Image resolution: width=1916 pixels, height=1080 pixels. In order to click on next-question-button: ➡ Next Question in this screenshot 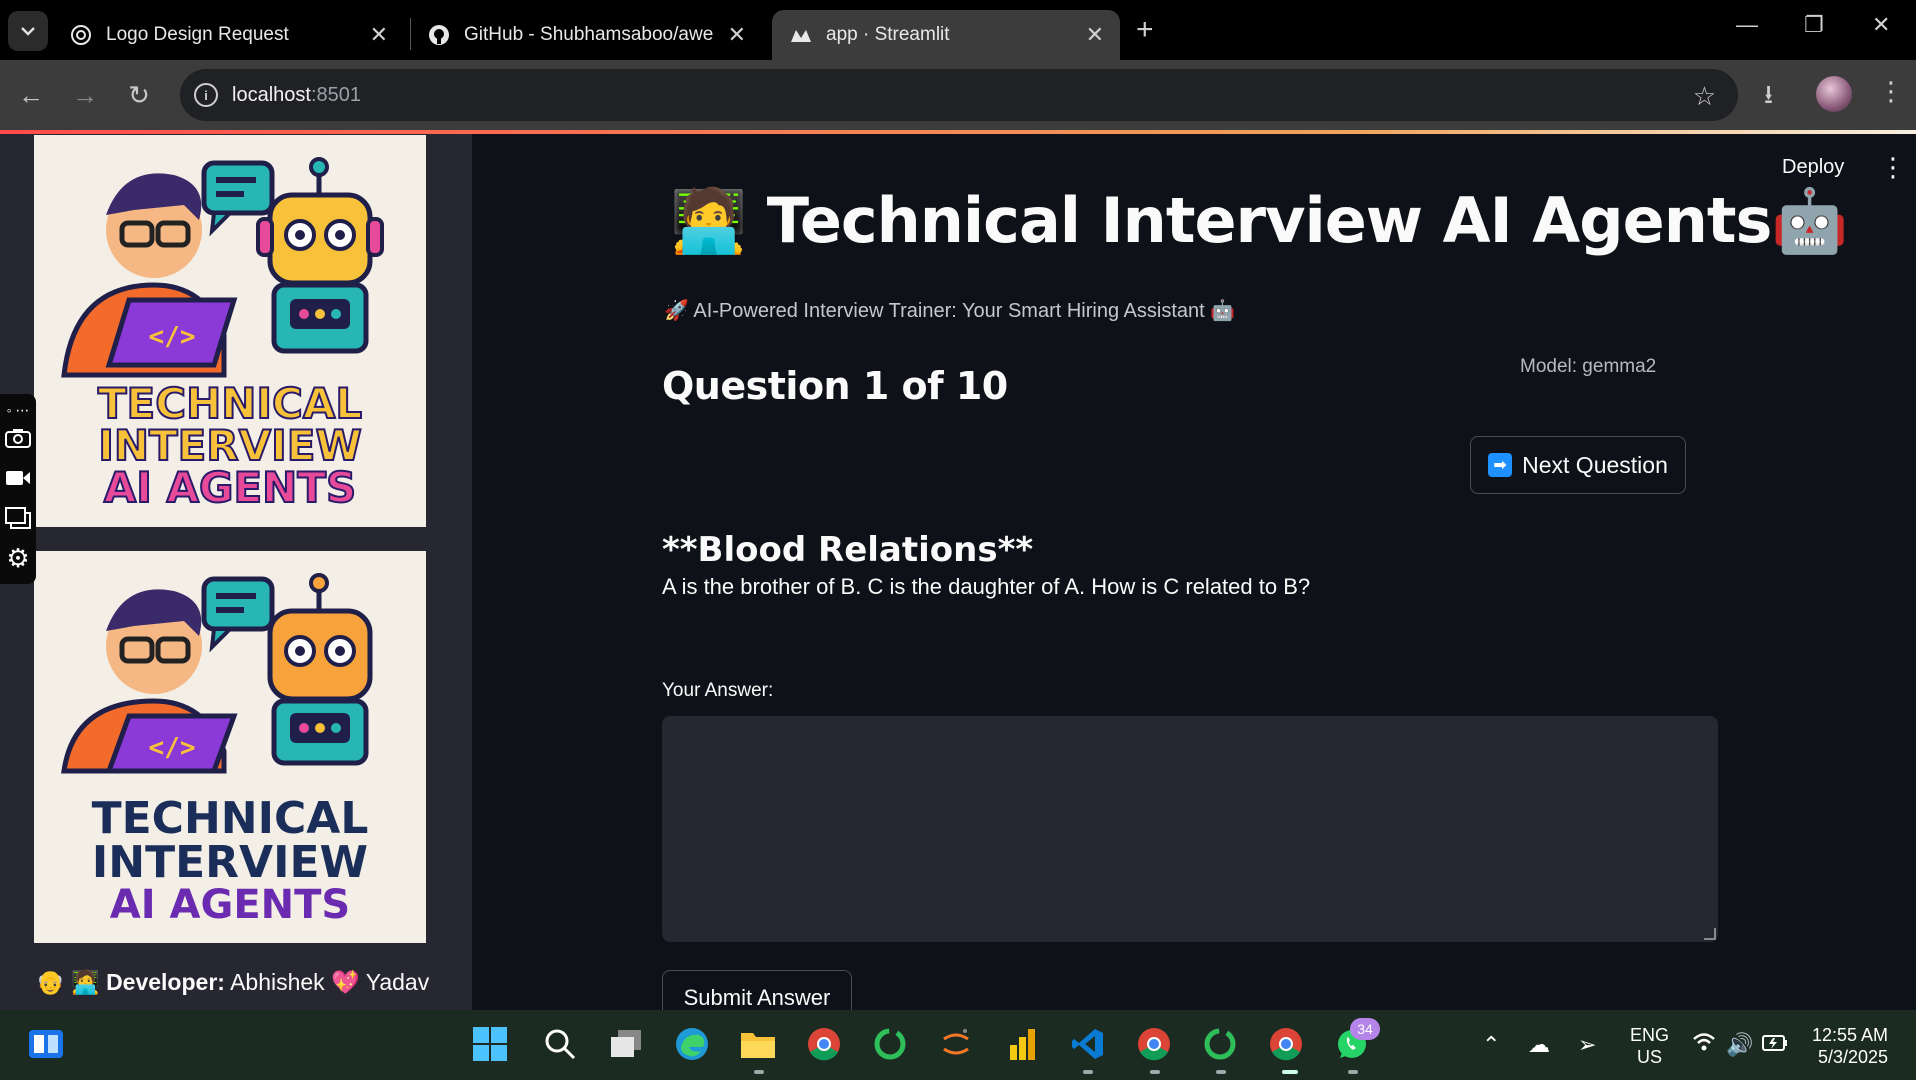, I will do `click(1578, 465)`.